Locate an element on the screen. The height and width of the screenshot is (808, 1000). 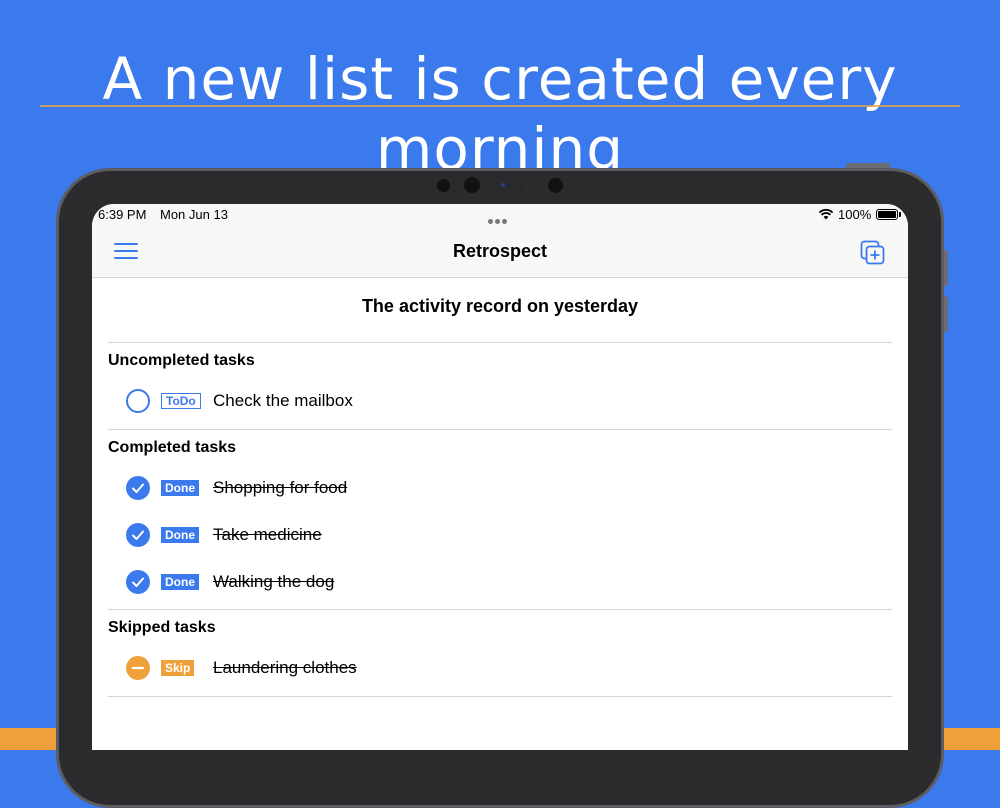
minus-circle-icon is located at coordinates (138, 668).